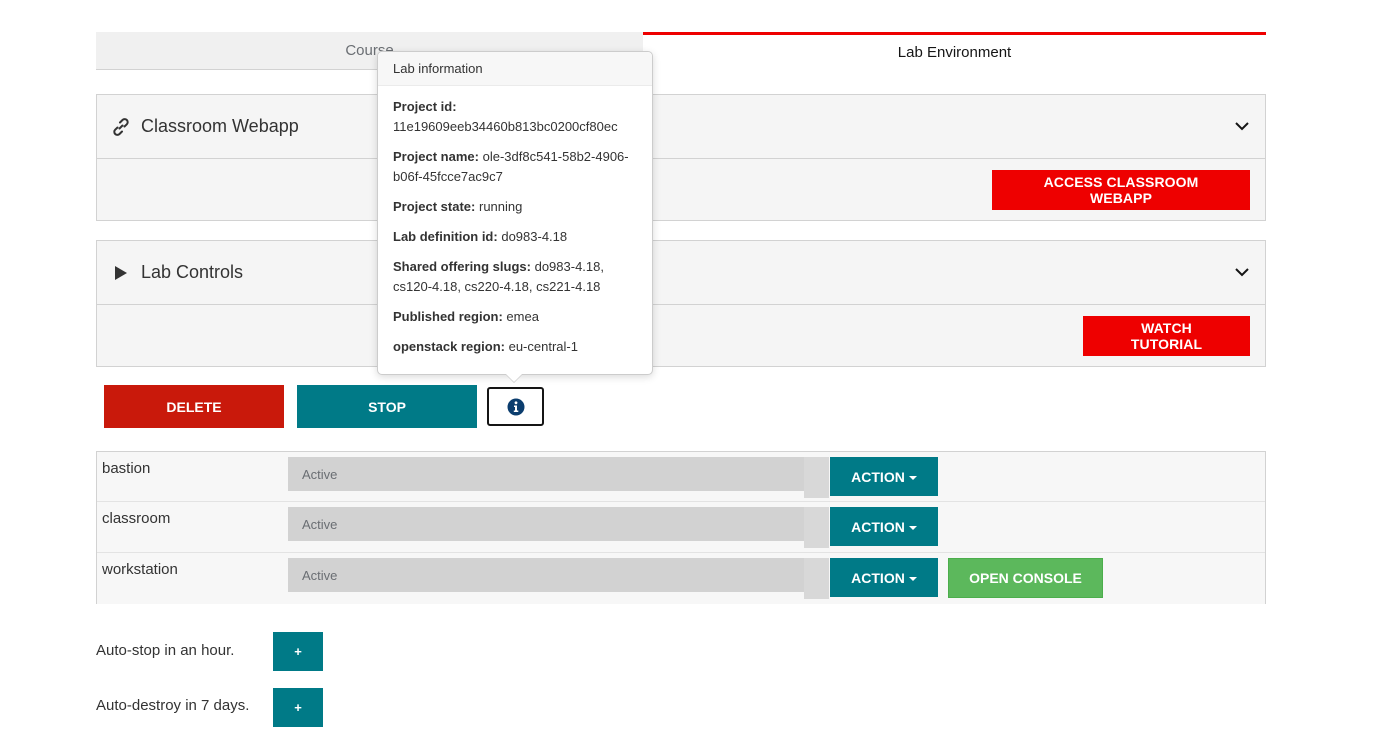  What do you see at coordinates (448, 316) in the screenshot?
I see `info-label: Published region:` at bounding box center [448, 316].